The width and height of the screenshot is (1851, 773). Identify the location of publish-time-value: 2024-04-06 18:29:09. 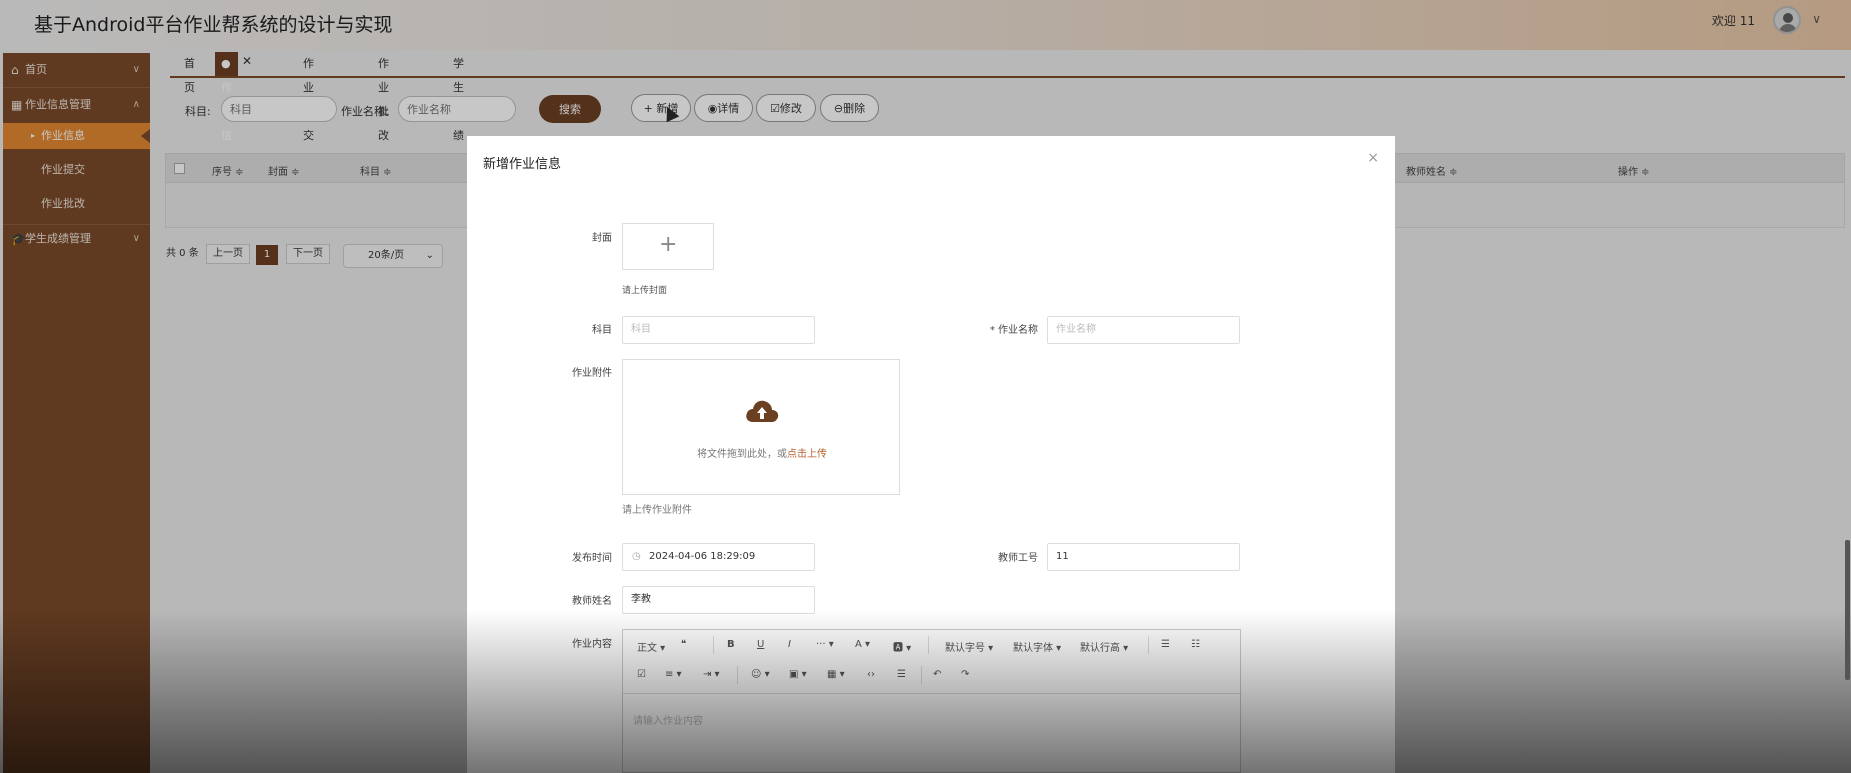
(702, 556).